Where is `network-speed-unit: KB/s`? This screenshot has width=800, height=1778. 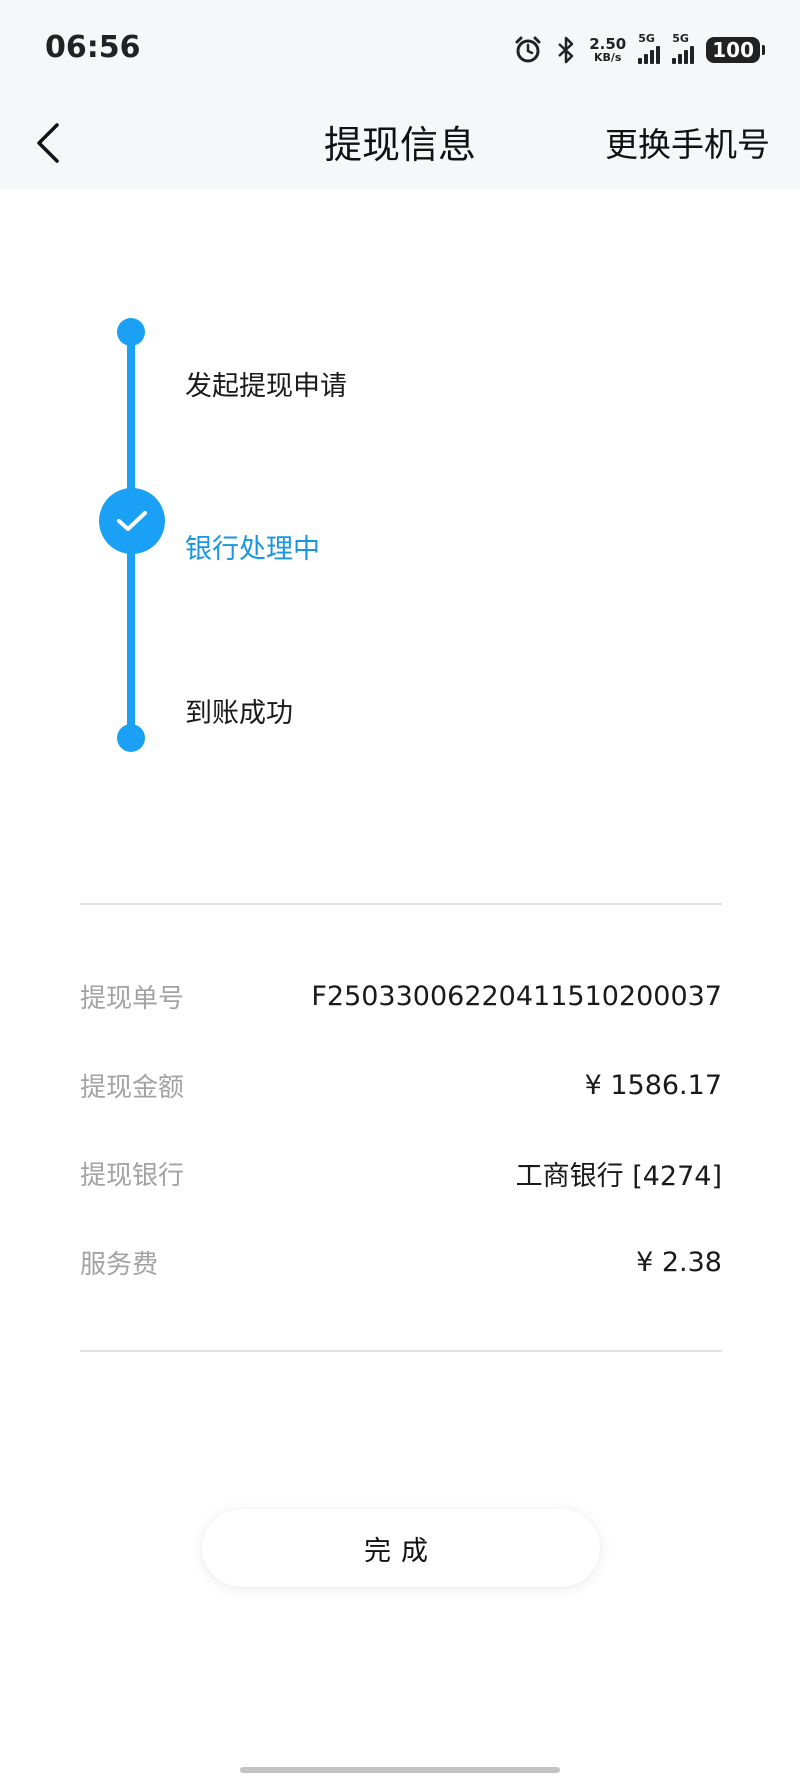 network-speed-unit: KB/s is located at coordinates (608, 57).